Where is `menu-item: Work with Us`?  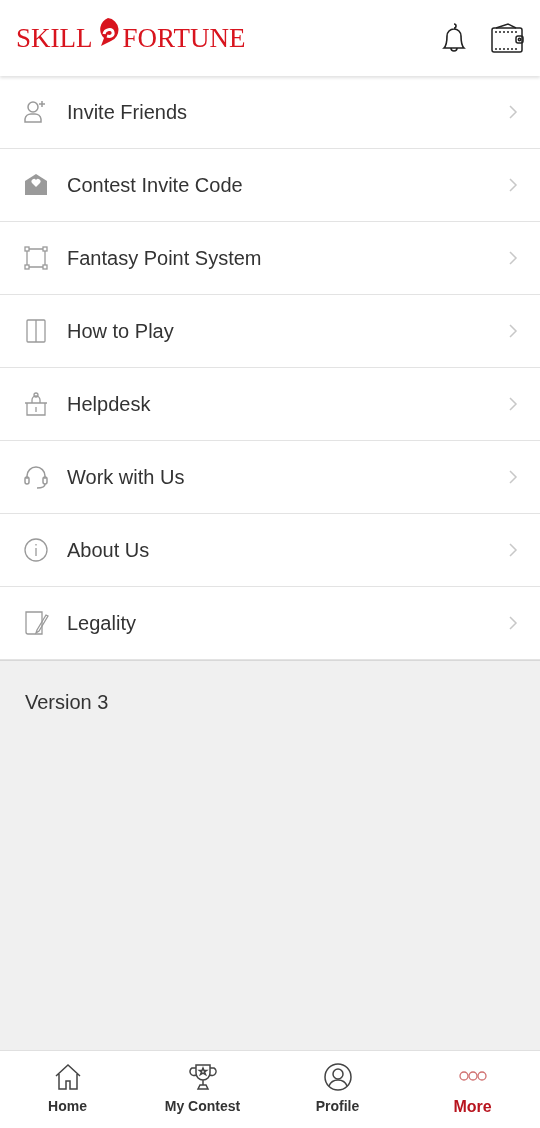 menu-item: Work with Us is located at coordinates (270, 477).